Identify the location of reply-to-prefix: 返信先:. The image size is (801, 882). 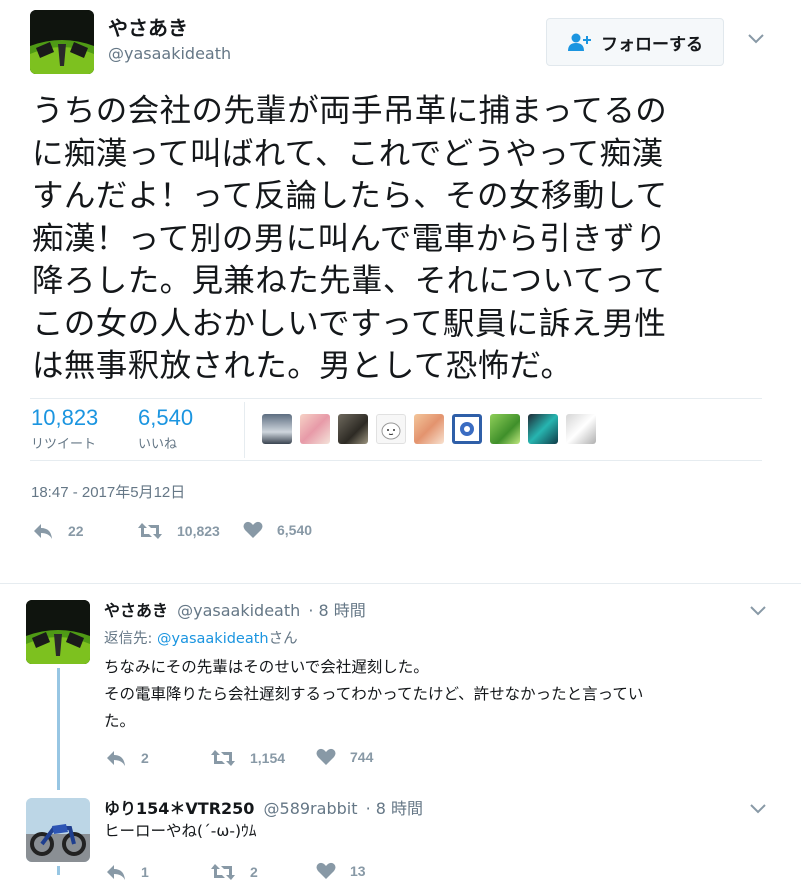
(130, 639).